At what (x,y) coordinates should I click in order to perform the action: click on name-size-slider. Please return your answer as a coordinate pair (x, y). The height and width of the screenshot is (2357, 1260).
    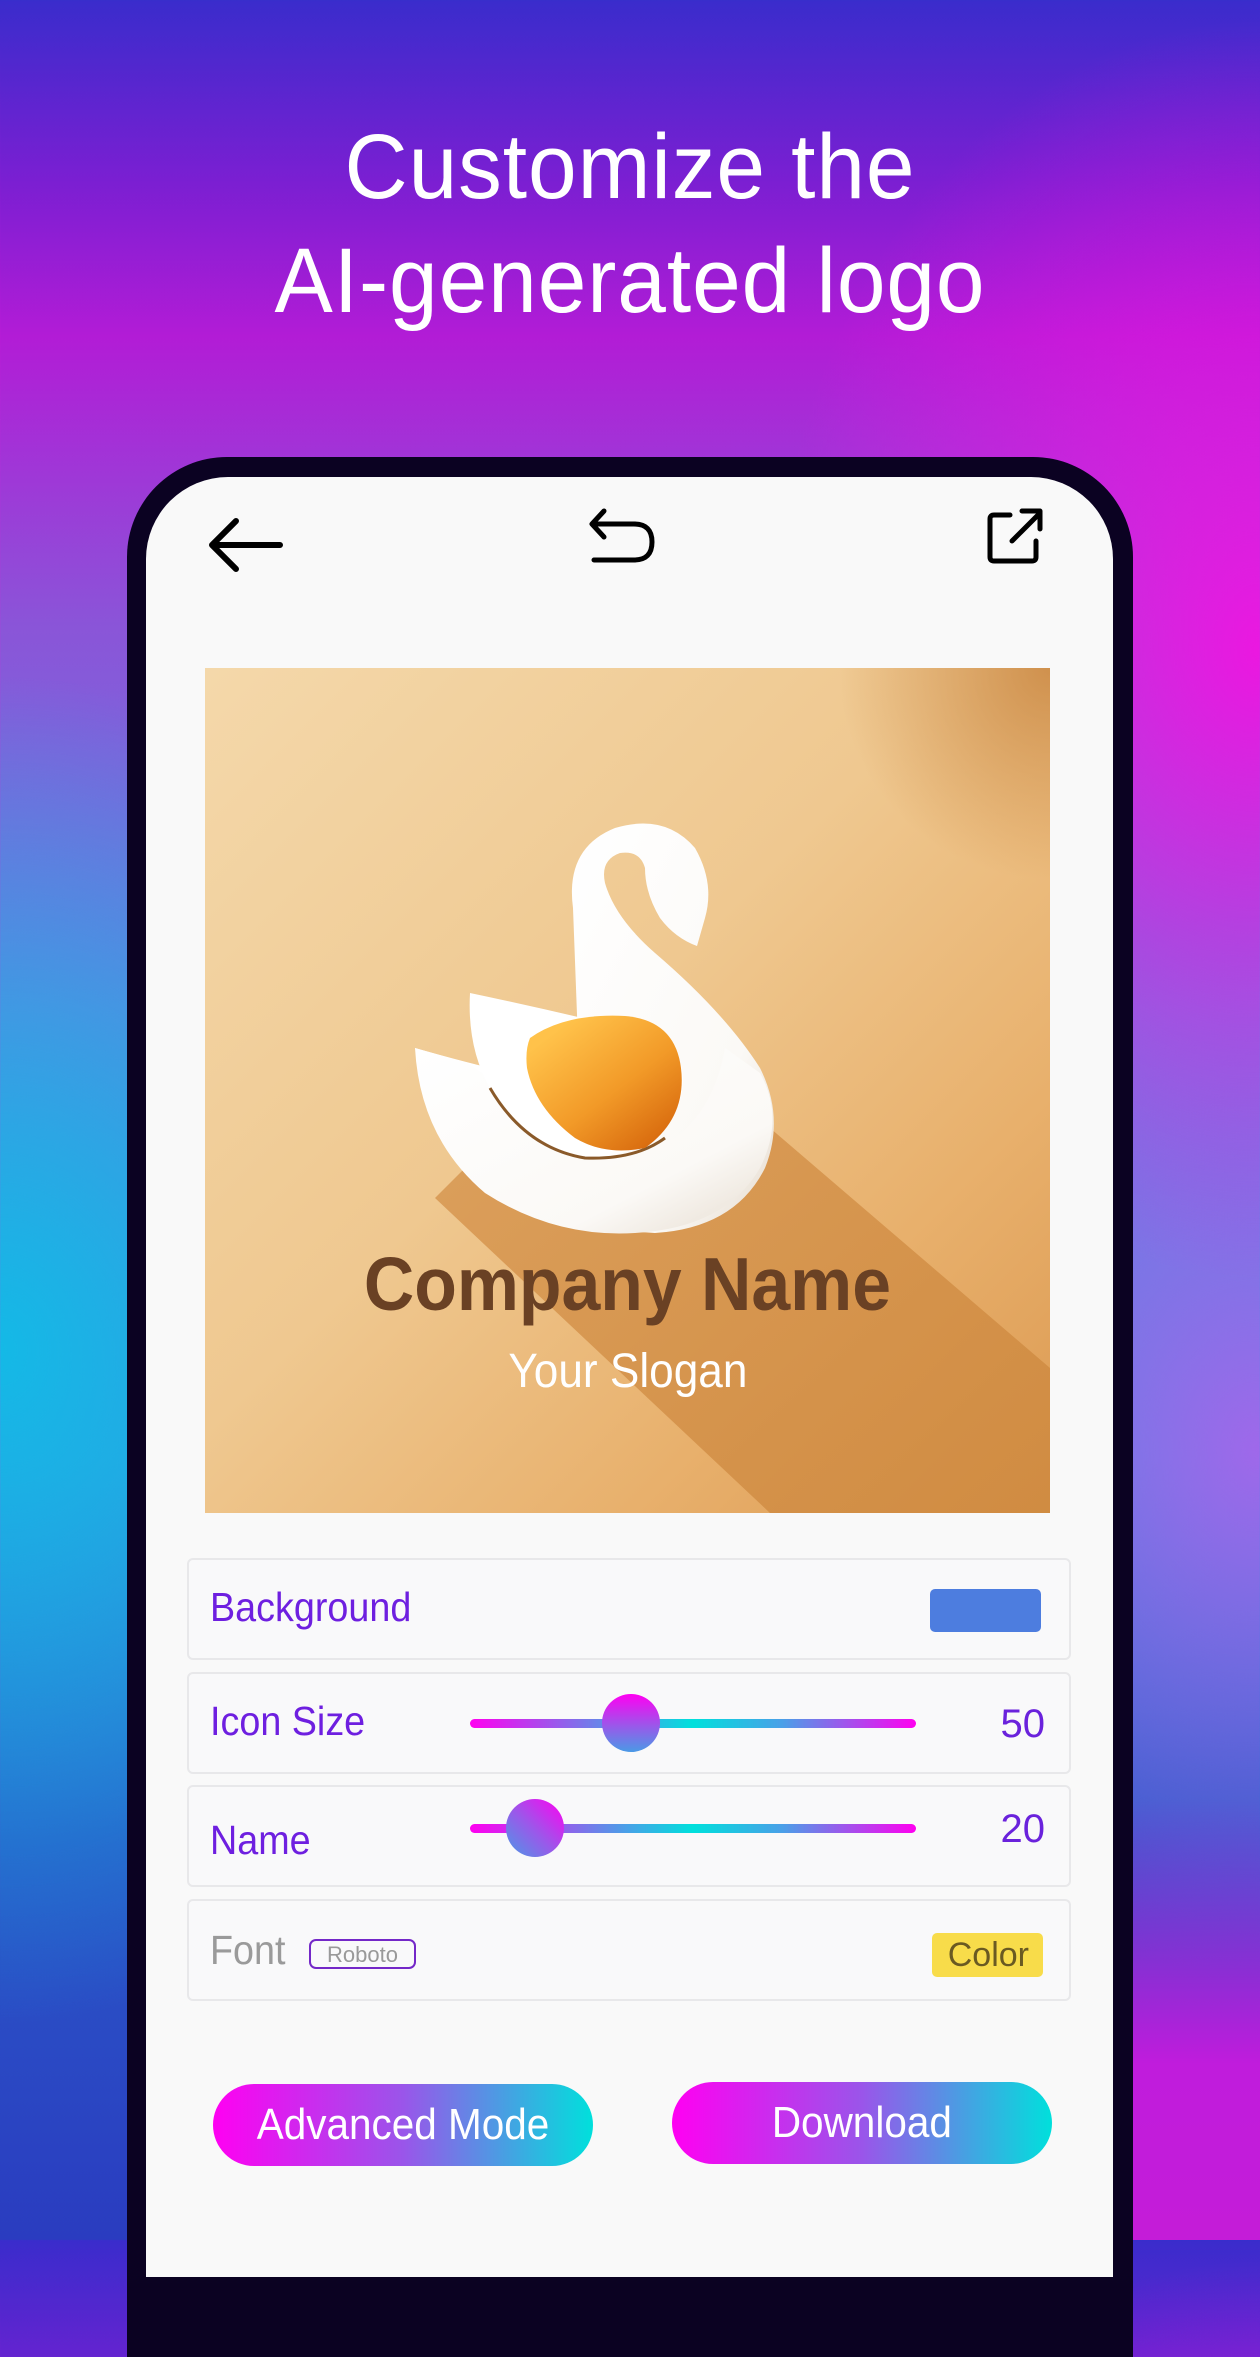
    Looking at the image, I should click on (693, 1829).